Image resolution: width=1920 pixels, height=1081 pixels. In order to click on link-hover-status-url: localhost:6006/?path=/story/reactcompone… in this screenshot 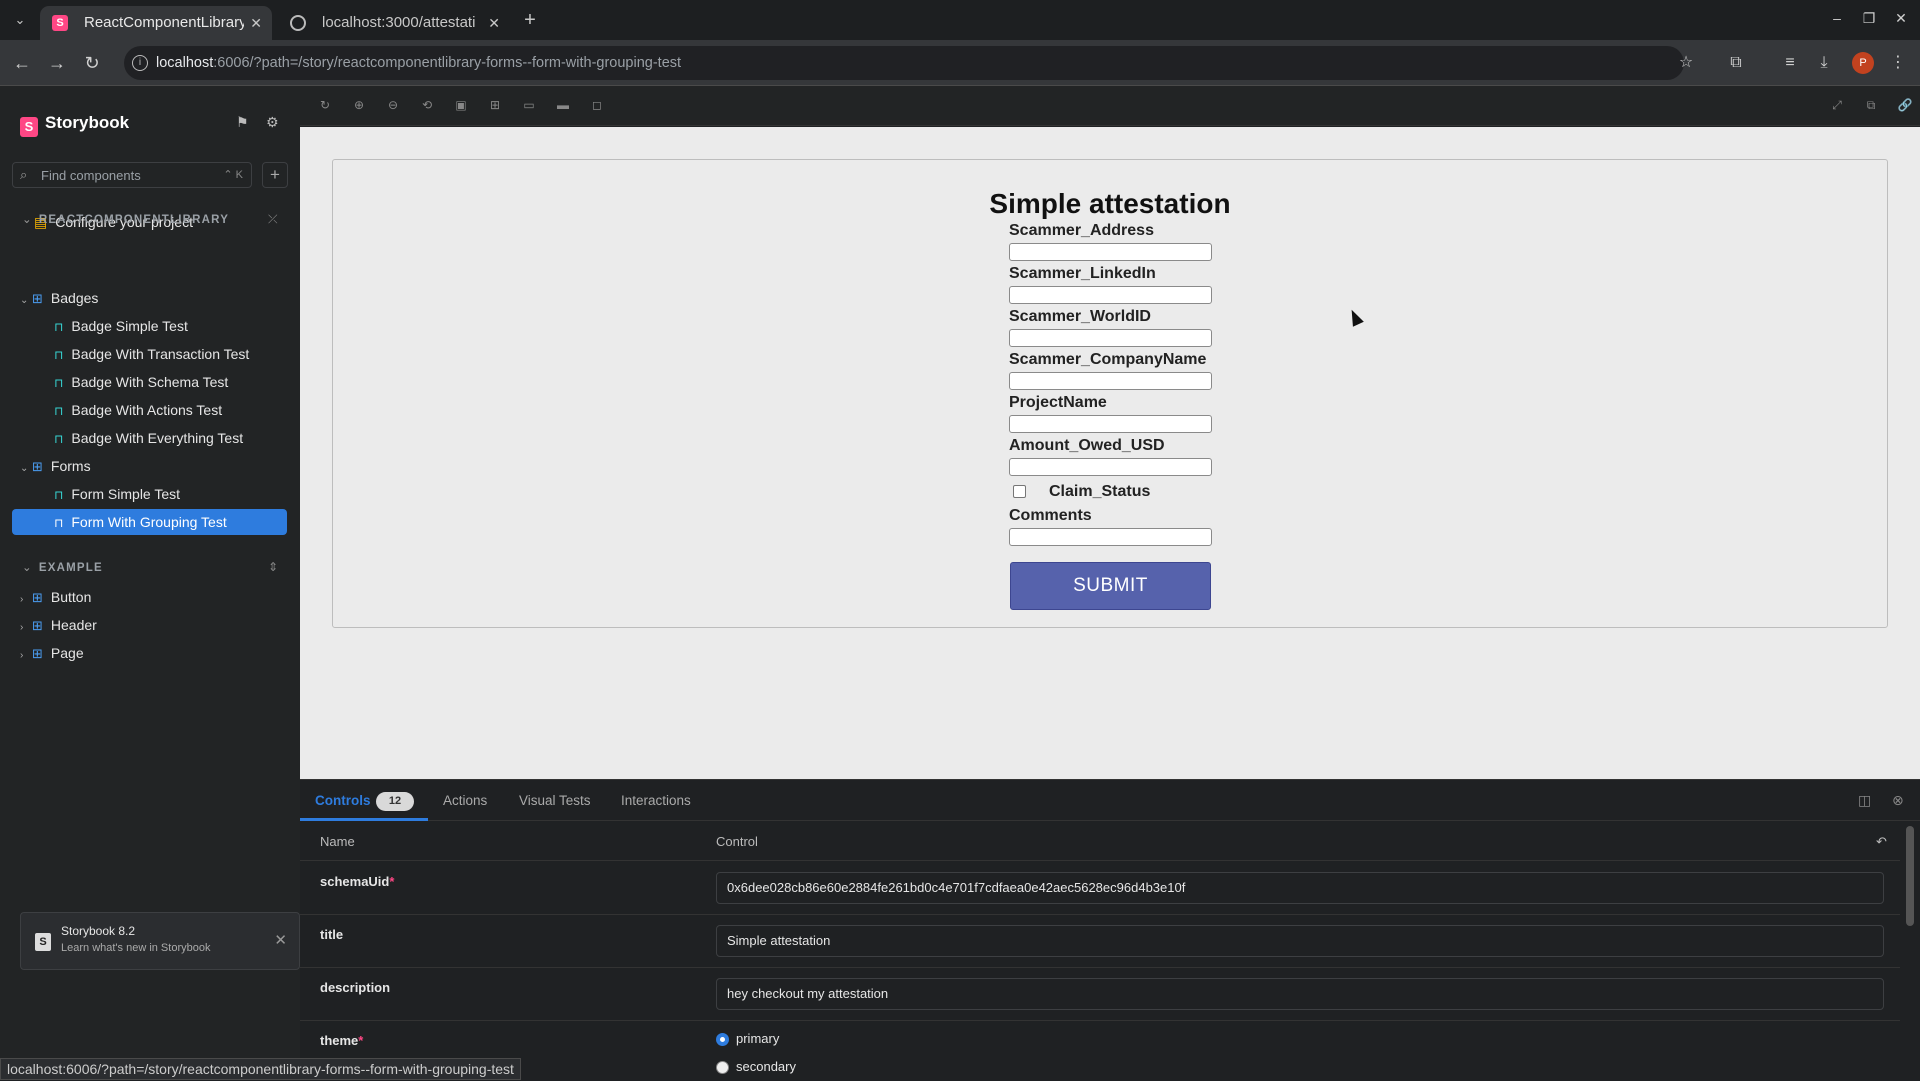, I will do `click(260, 1069)`.